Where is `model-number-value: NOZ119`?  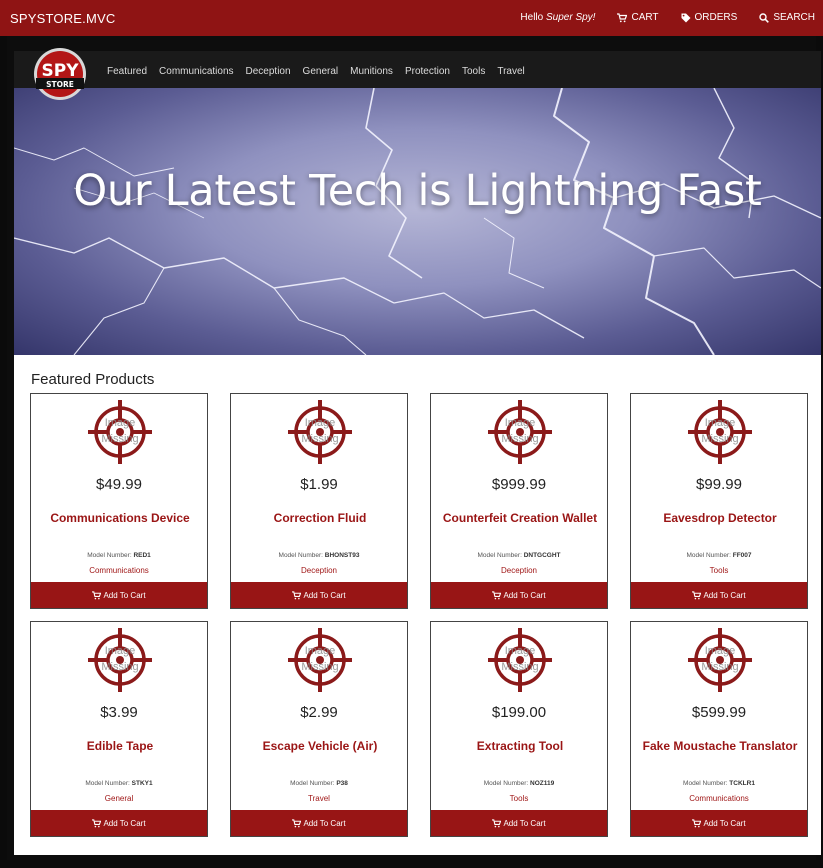 model-number-value: NOZ119 is located at coordinates (542, 783).